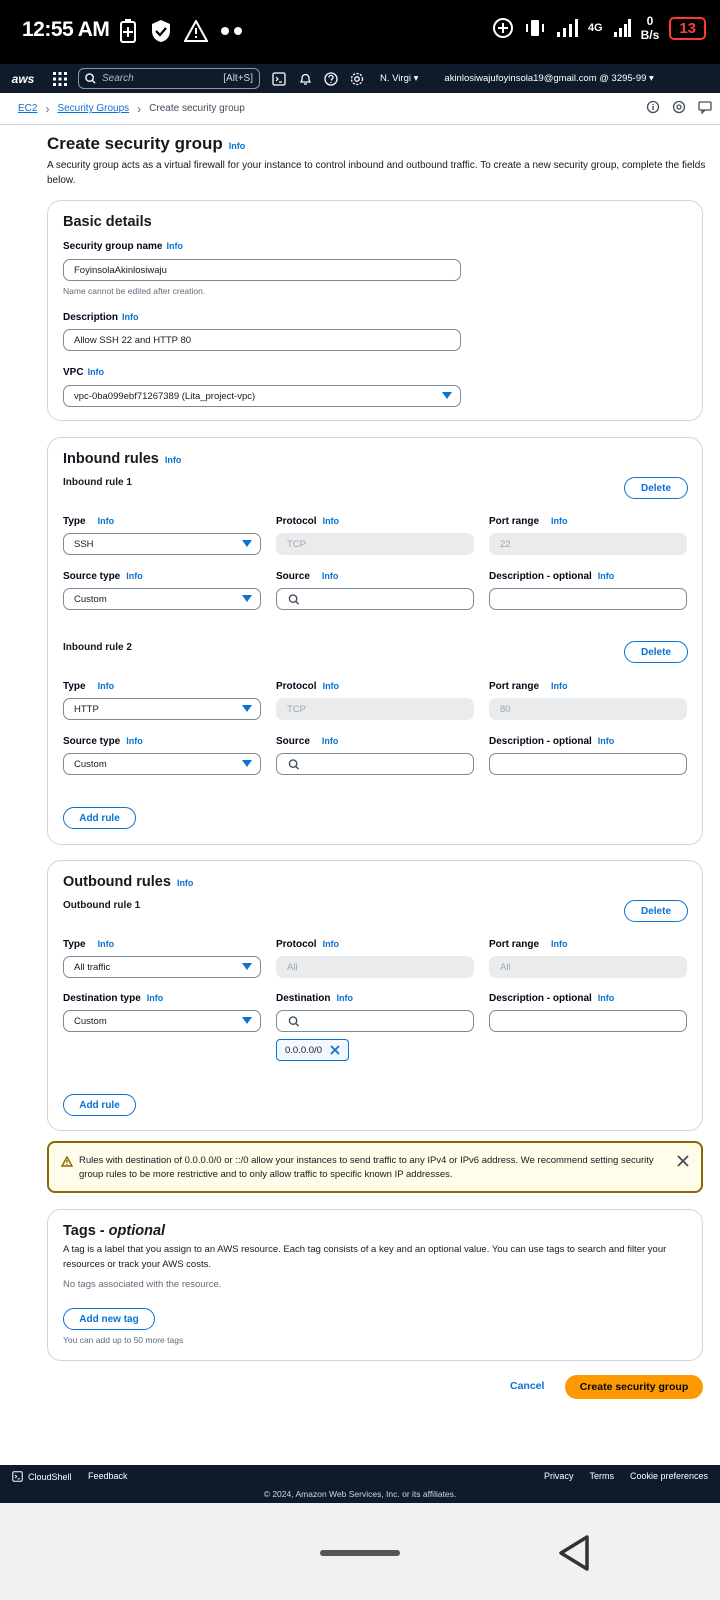 This screenshot has width=720, height=1600. What do you see at coordinates (375, 967) in the screenshot?
I see `outbound-rule-1-protocol-field: All` at bounding box center [375, 967].